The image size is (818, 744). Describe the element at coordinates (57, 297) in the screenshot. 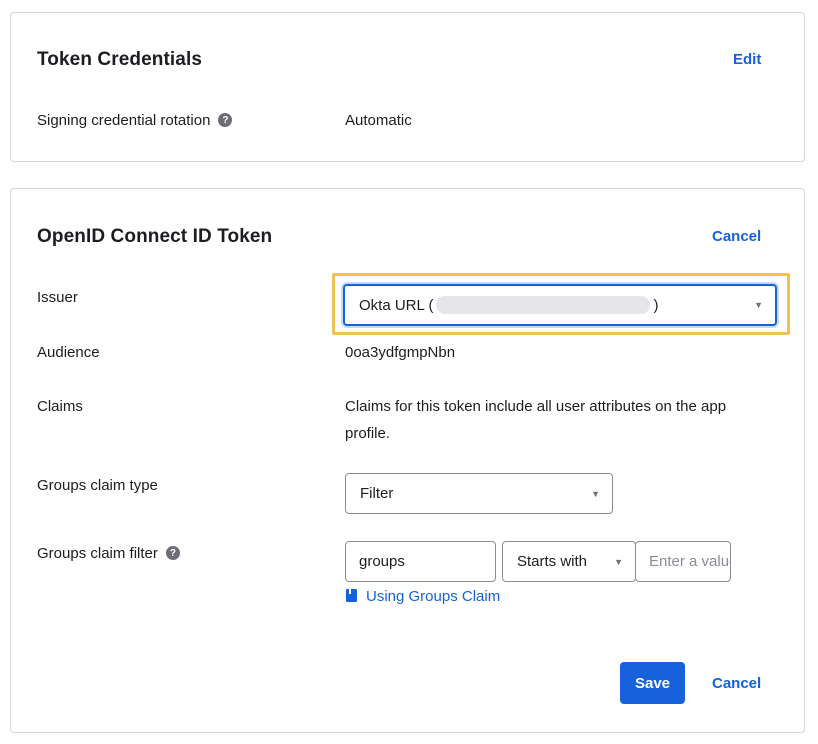

I see `issuer-label: Issuer` at that location.